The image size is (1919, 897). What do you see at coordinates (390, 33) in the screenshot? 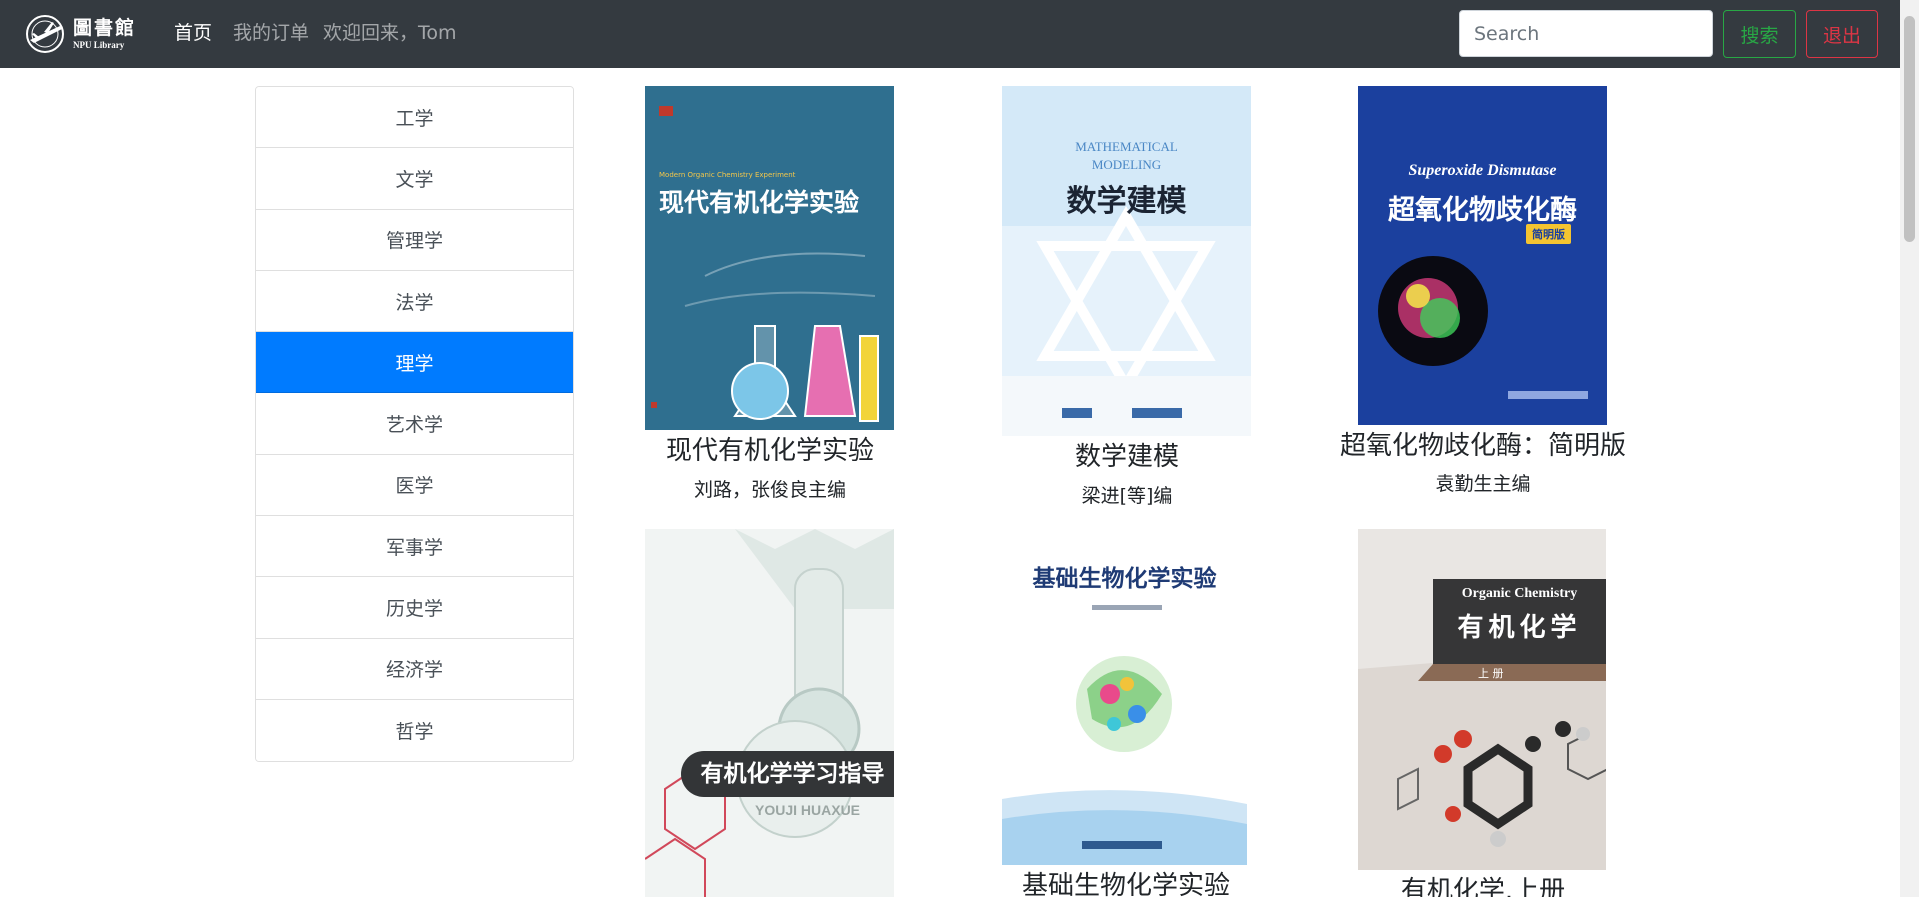
I see `welcome-message: 欢迎回来，Tom` at bounding box center [390, 33].